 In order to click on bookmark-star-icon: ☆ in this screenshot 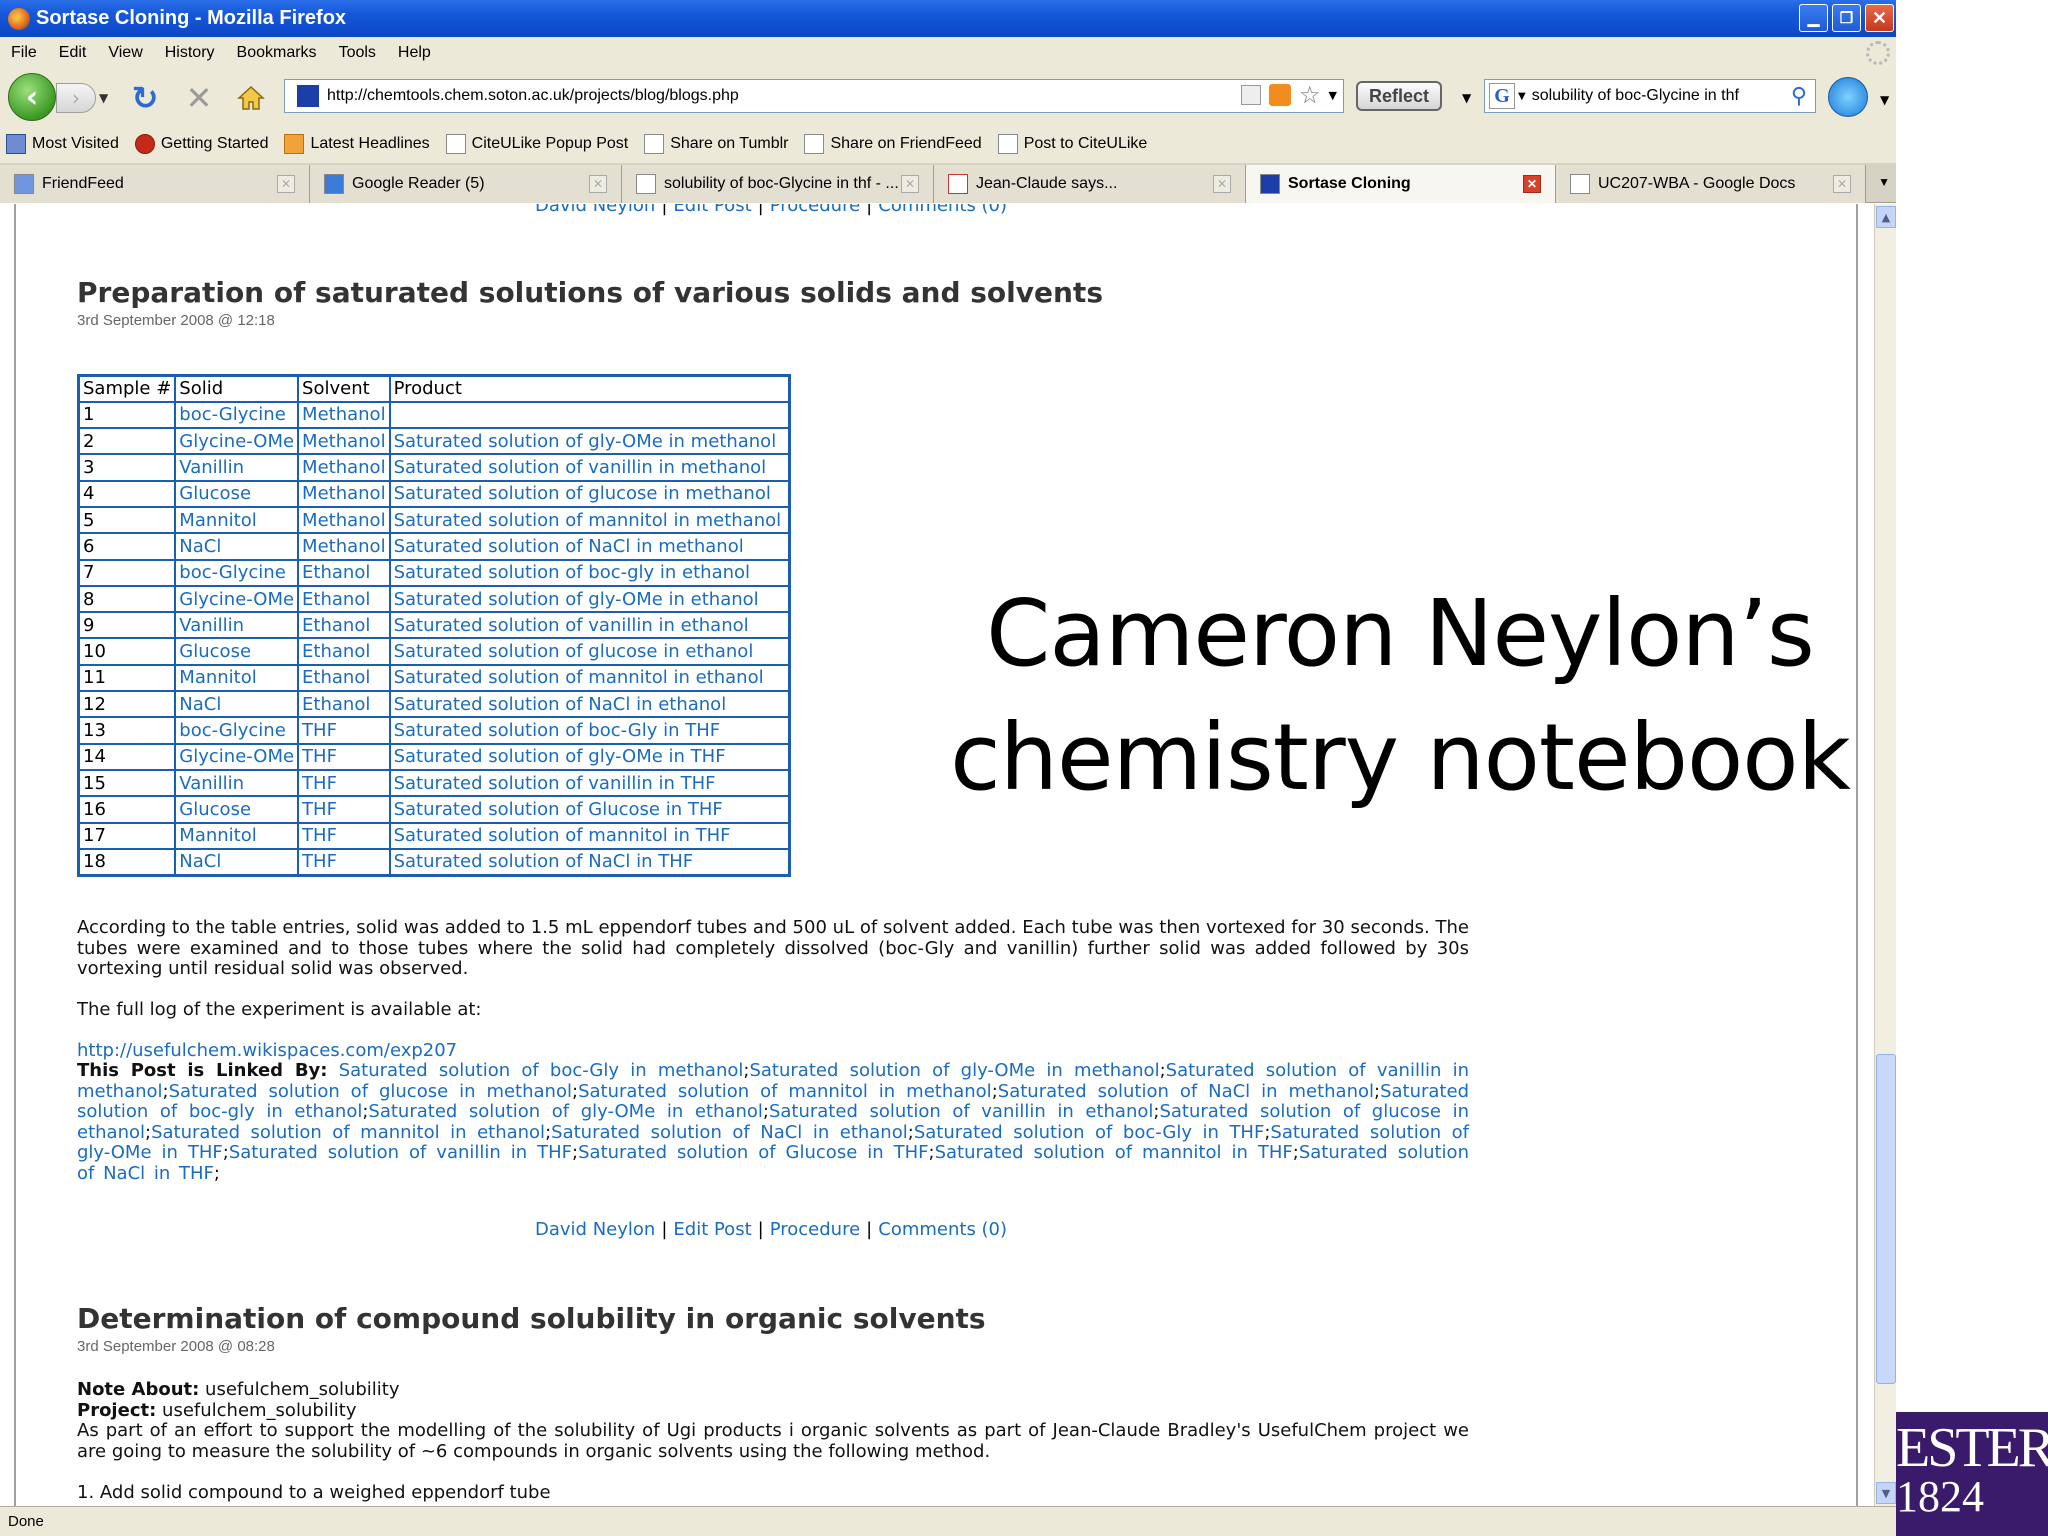, I will do `click(1310, 95)`.